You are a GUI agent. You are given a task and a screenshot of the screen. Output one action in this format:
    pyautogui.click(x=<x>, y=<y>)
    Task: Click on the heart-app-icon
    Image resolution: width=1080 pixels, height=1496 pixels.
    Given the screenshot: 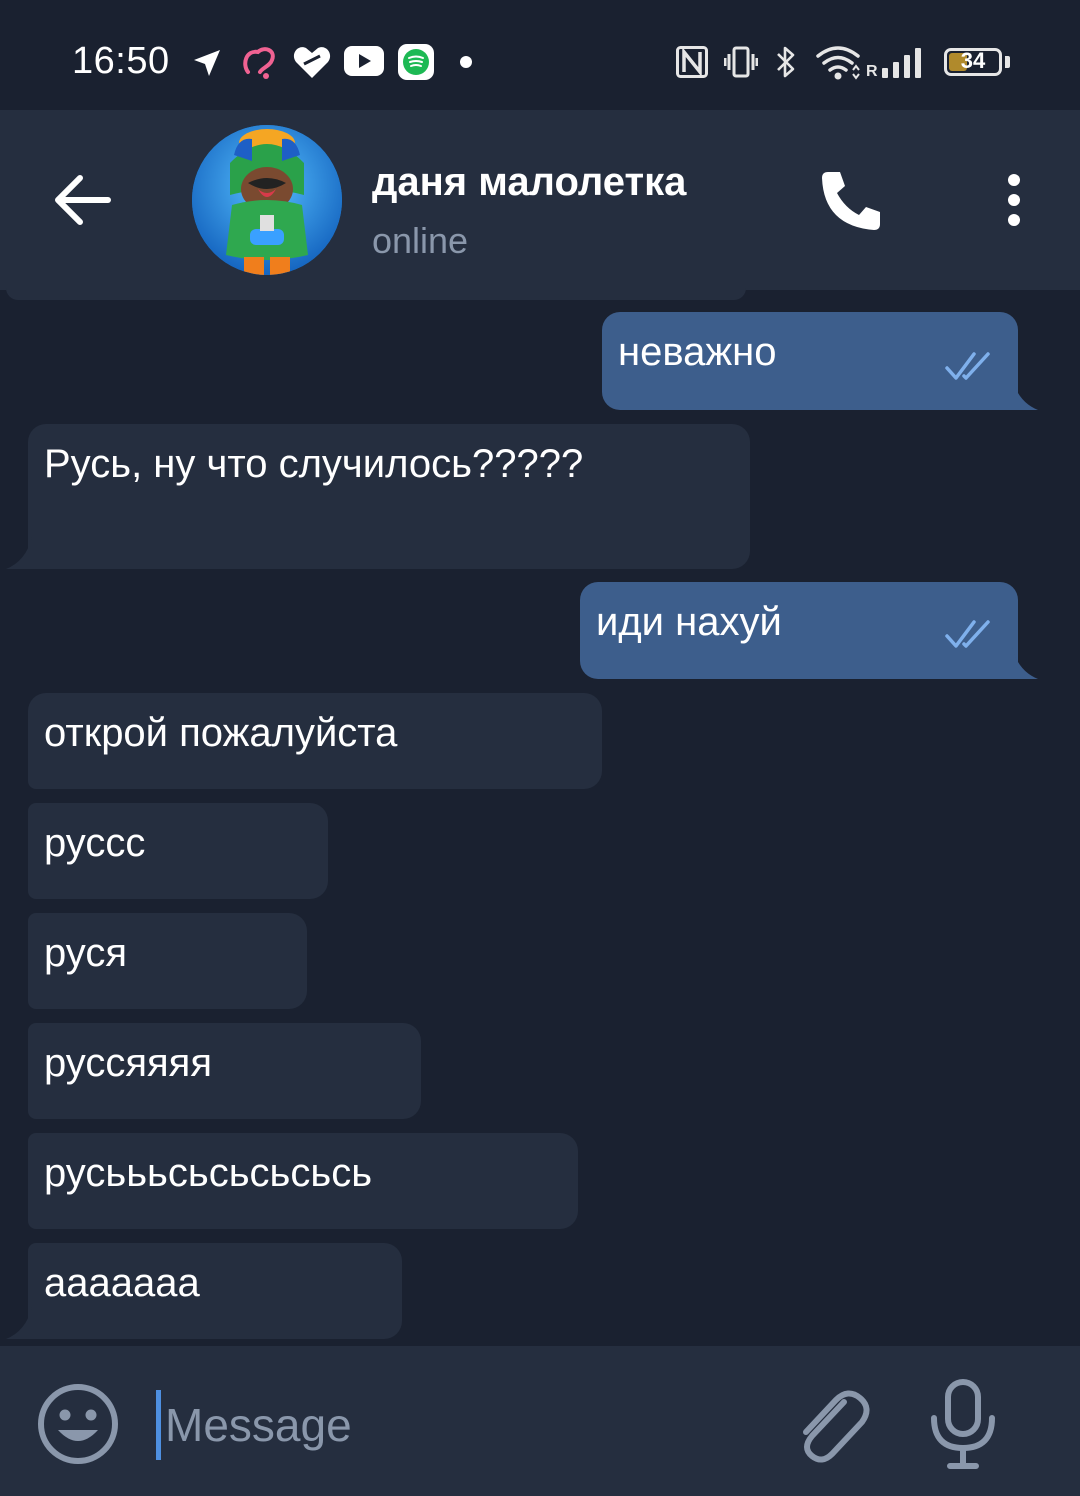 What is the action you would take?
    pyautogui.click(x=312, y=62)
    